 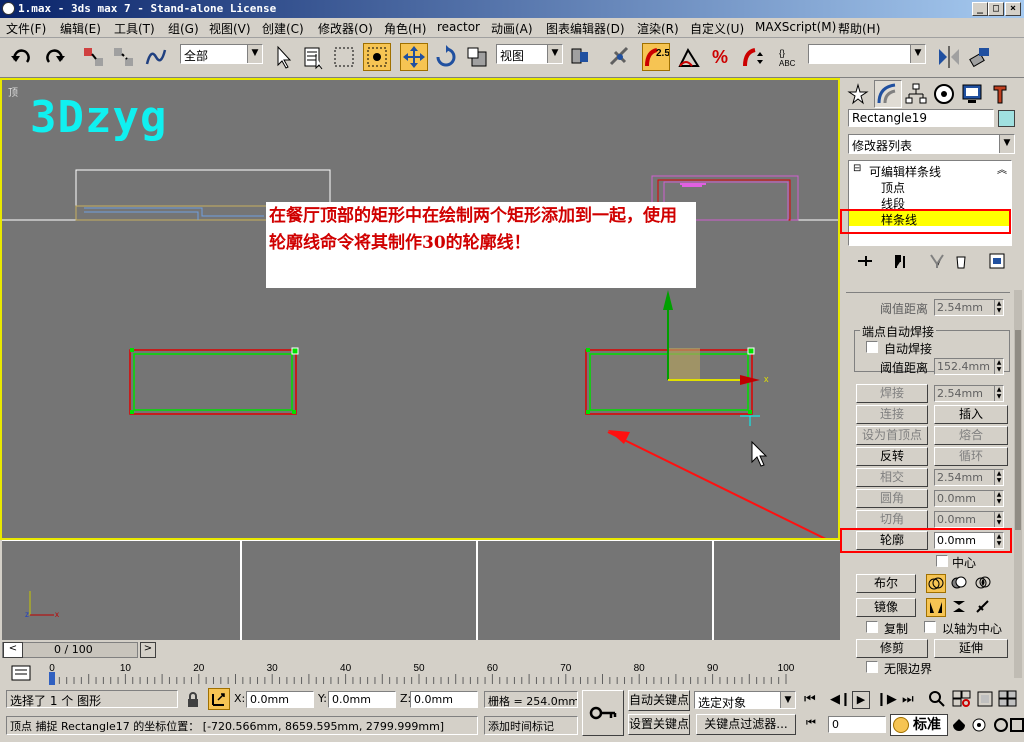 What do you see at coordinates (810, 699) in the screenshot?
I see `go-to-start-icon: ⏮` at bounding box center [810, 699].